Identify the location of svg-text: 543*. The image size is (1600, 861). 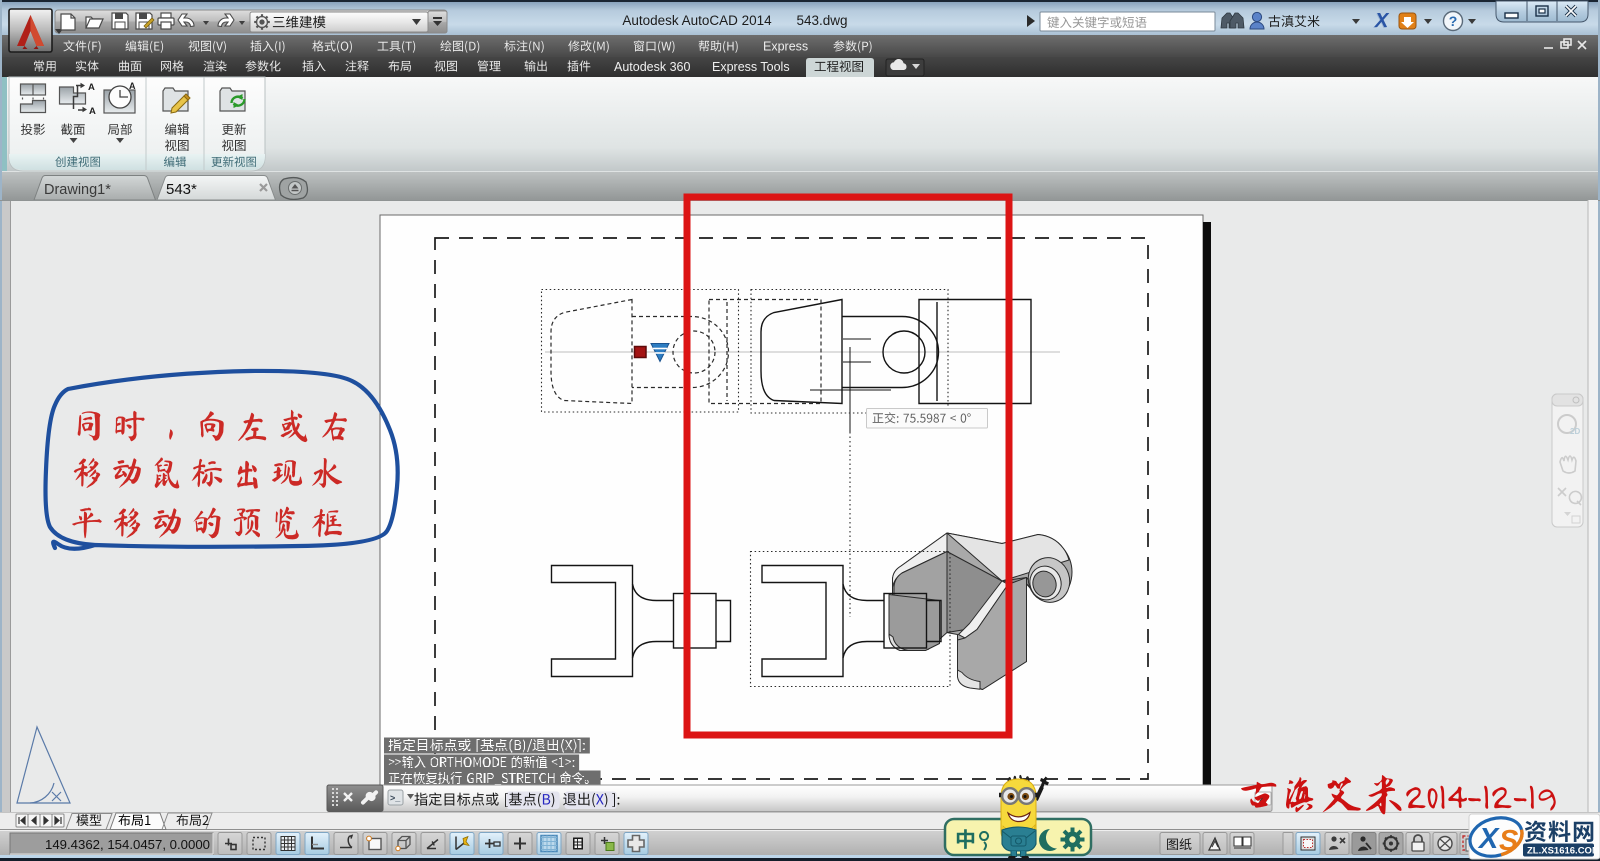
(181, 189).